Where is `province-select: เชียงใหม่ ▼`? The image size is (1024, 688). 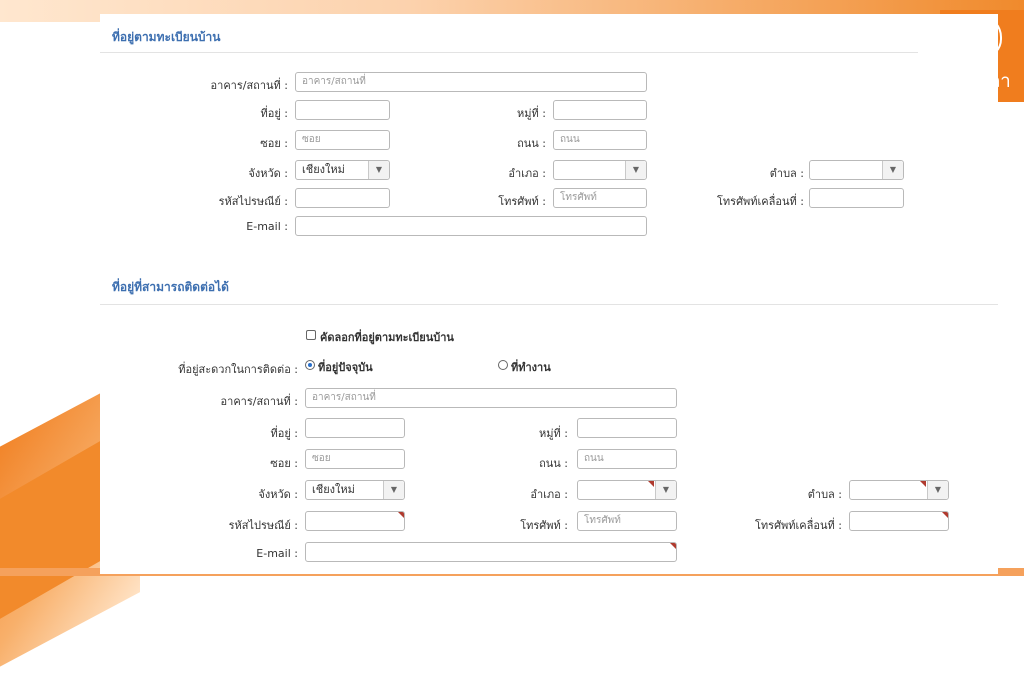 province-select: เชียงใหม่ ▼ is located at coordinates (342, 170).